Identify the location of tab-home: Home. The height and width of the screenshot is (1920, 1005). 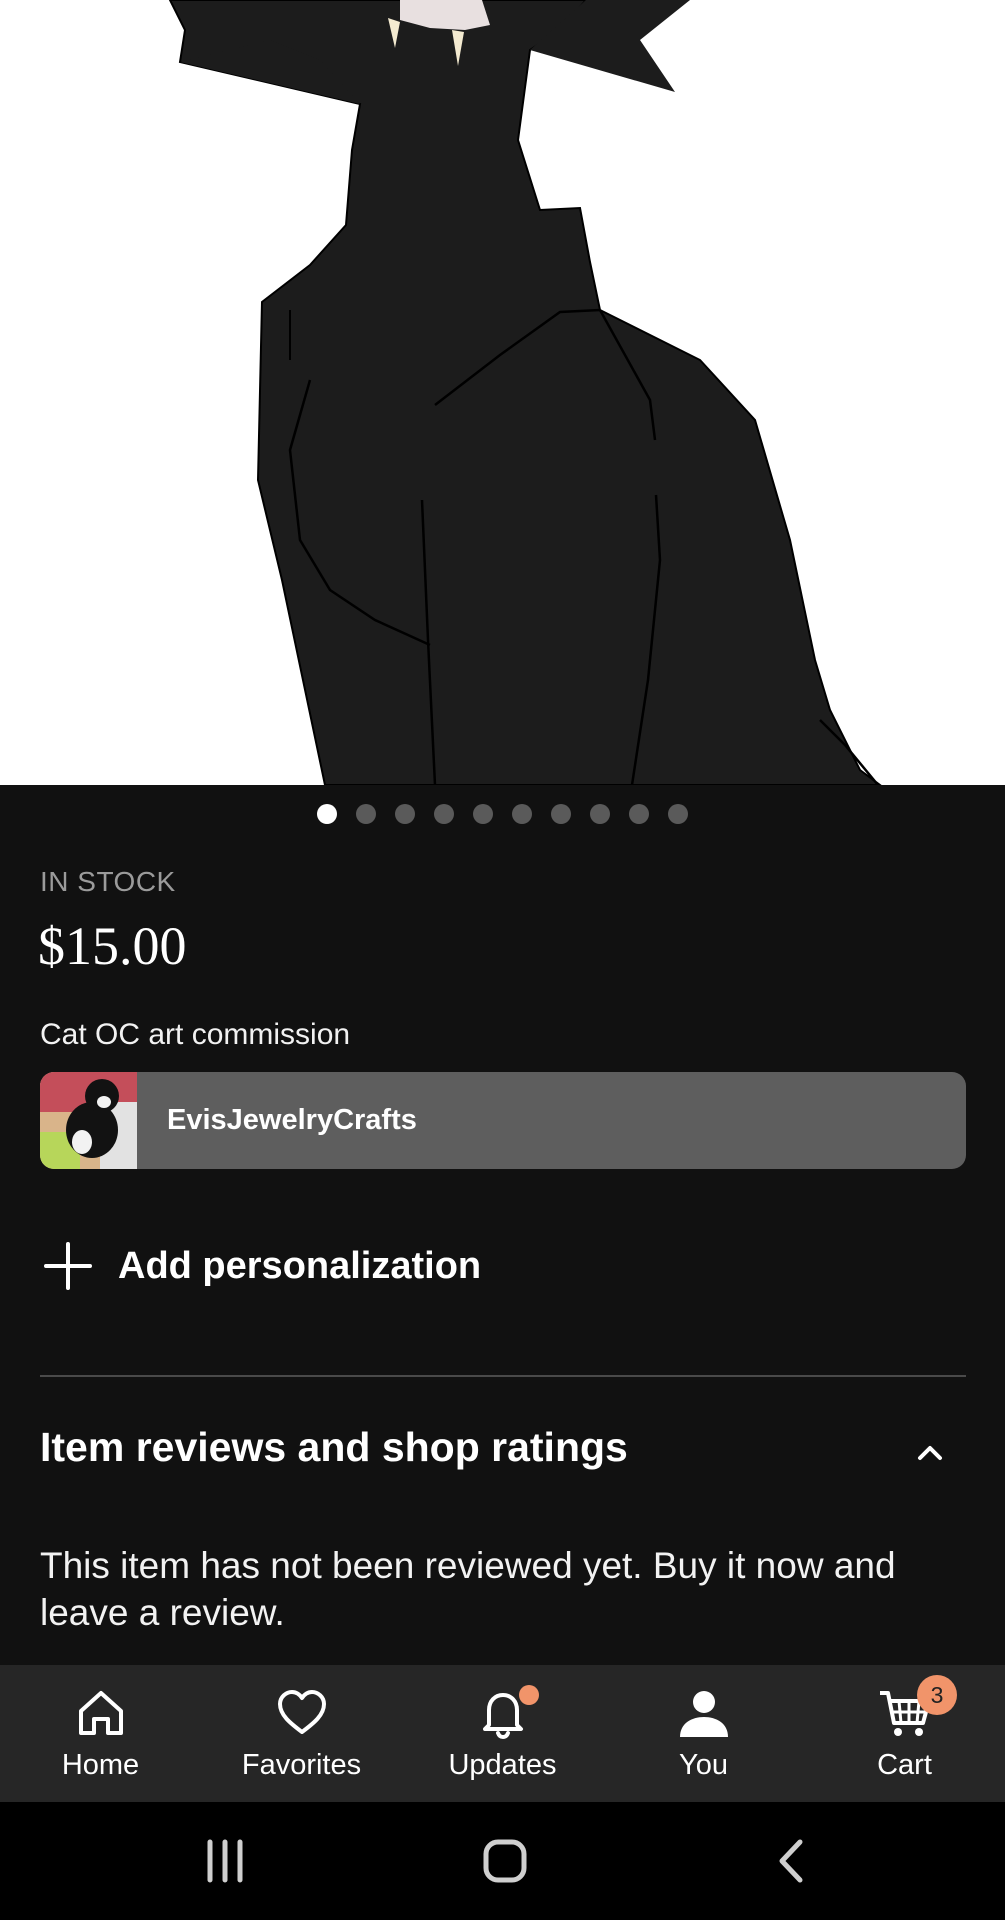
(100, 1733).